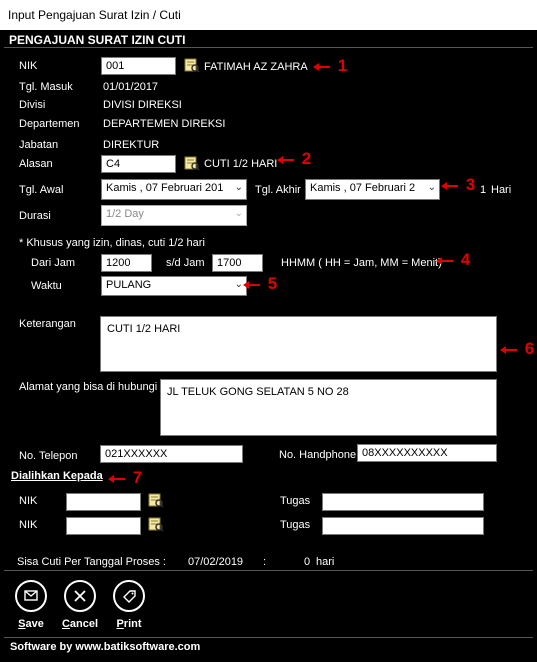  What do you see at coordinates (363, 188) in the screenshot?
I see `tgl-akhir-value: Kamis , 07 Februari 2` at bounding box center [363, 188].